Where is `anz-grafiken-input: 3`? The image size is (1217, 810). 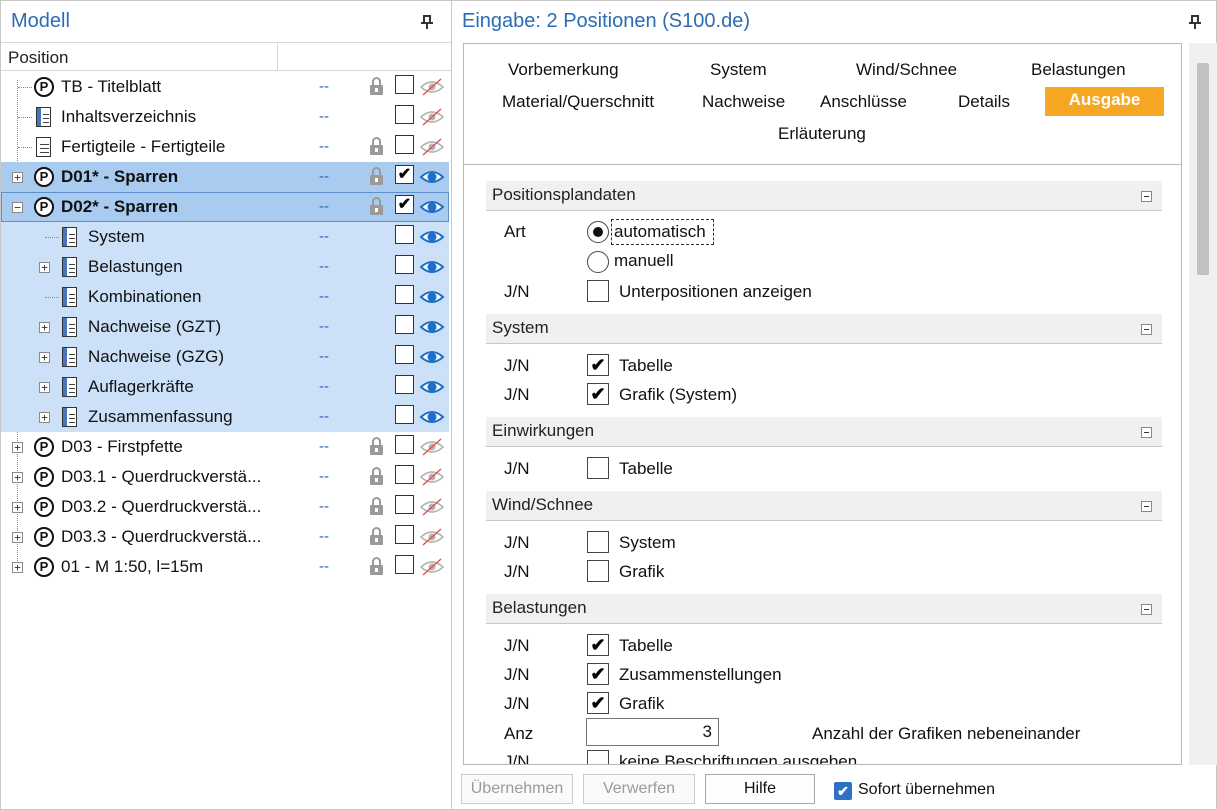
anz-grafiken-input: 3 is located at coordinates (652, 732).